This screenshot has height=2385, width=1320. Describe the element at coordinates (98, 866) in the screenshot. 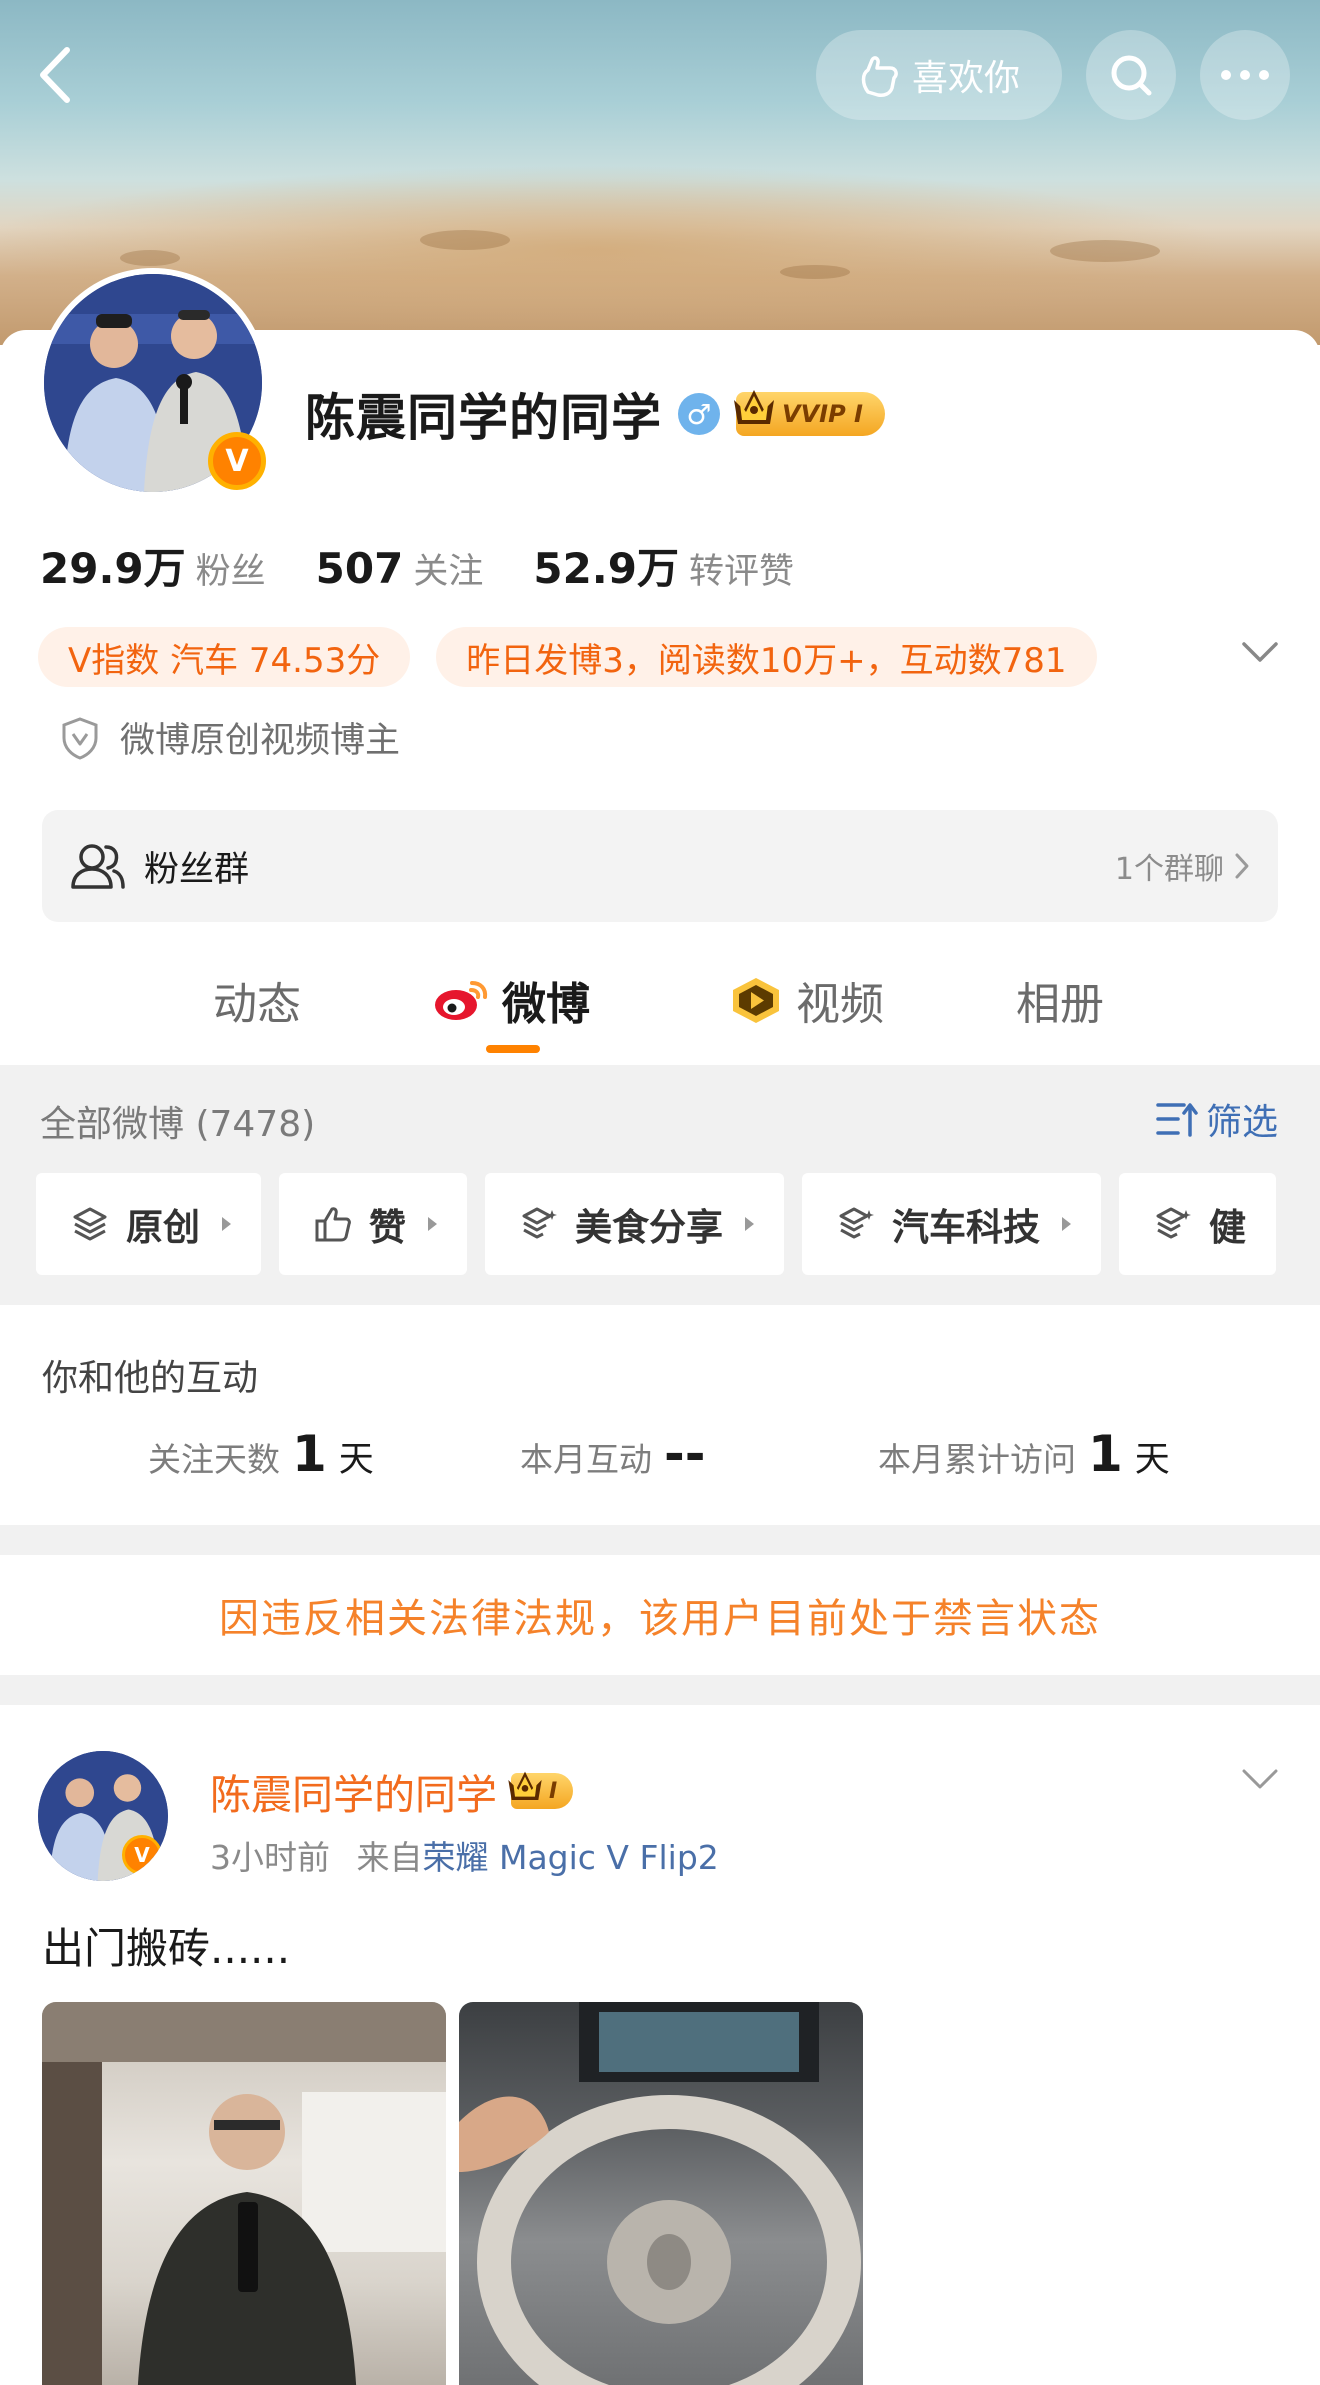

I see `group-users-icon` at that location.